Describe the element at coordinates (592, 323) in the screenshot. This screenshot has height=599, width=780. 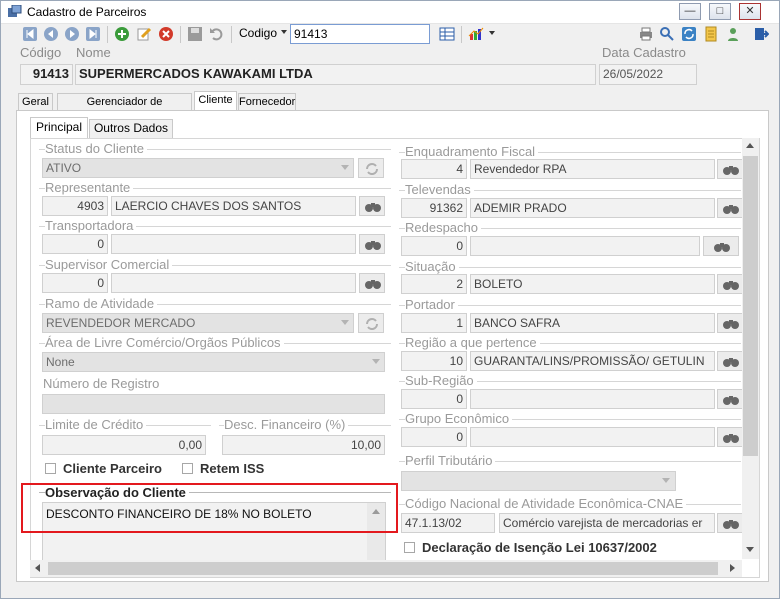
I see `portador-name-field: BANCO SAFRA` at that location.